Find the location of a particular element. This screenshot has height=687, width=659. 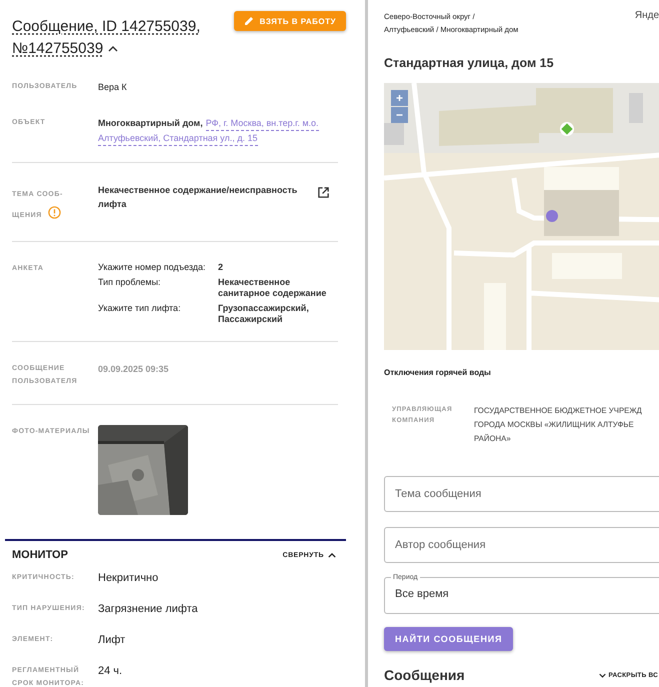

field-value: Лифт is located at coordinates (112, 640).